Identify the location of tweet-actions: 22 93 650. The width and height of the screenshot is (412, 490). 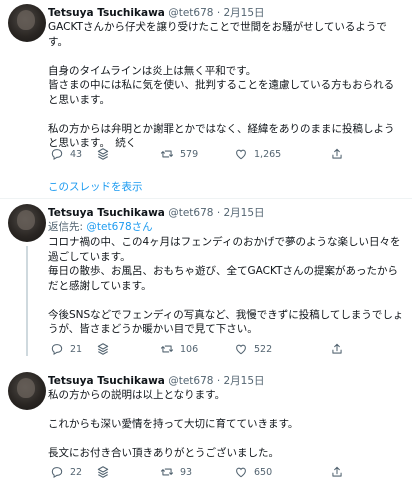
(198, 472).